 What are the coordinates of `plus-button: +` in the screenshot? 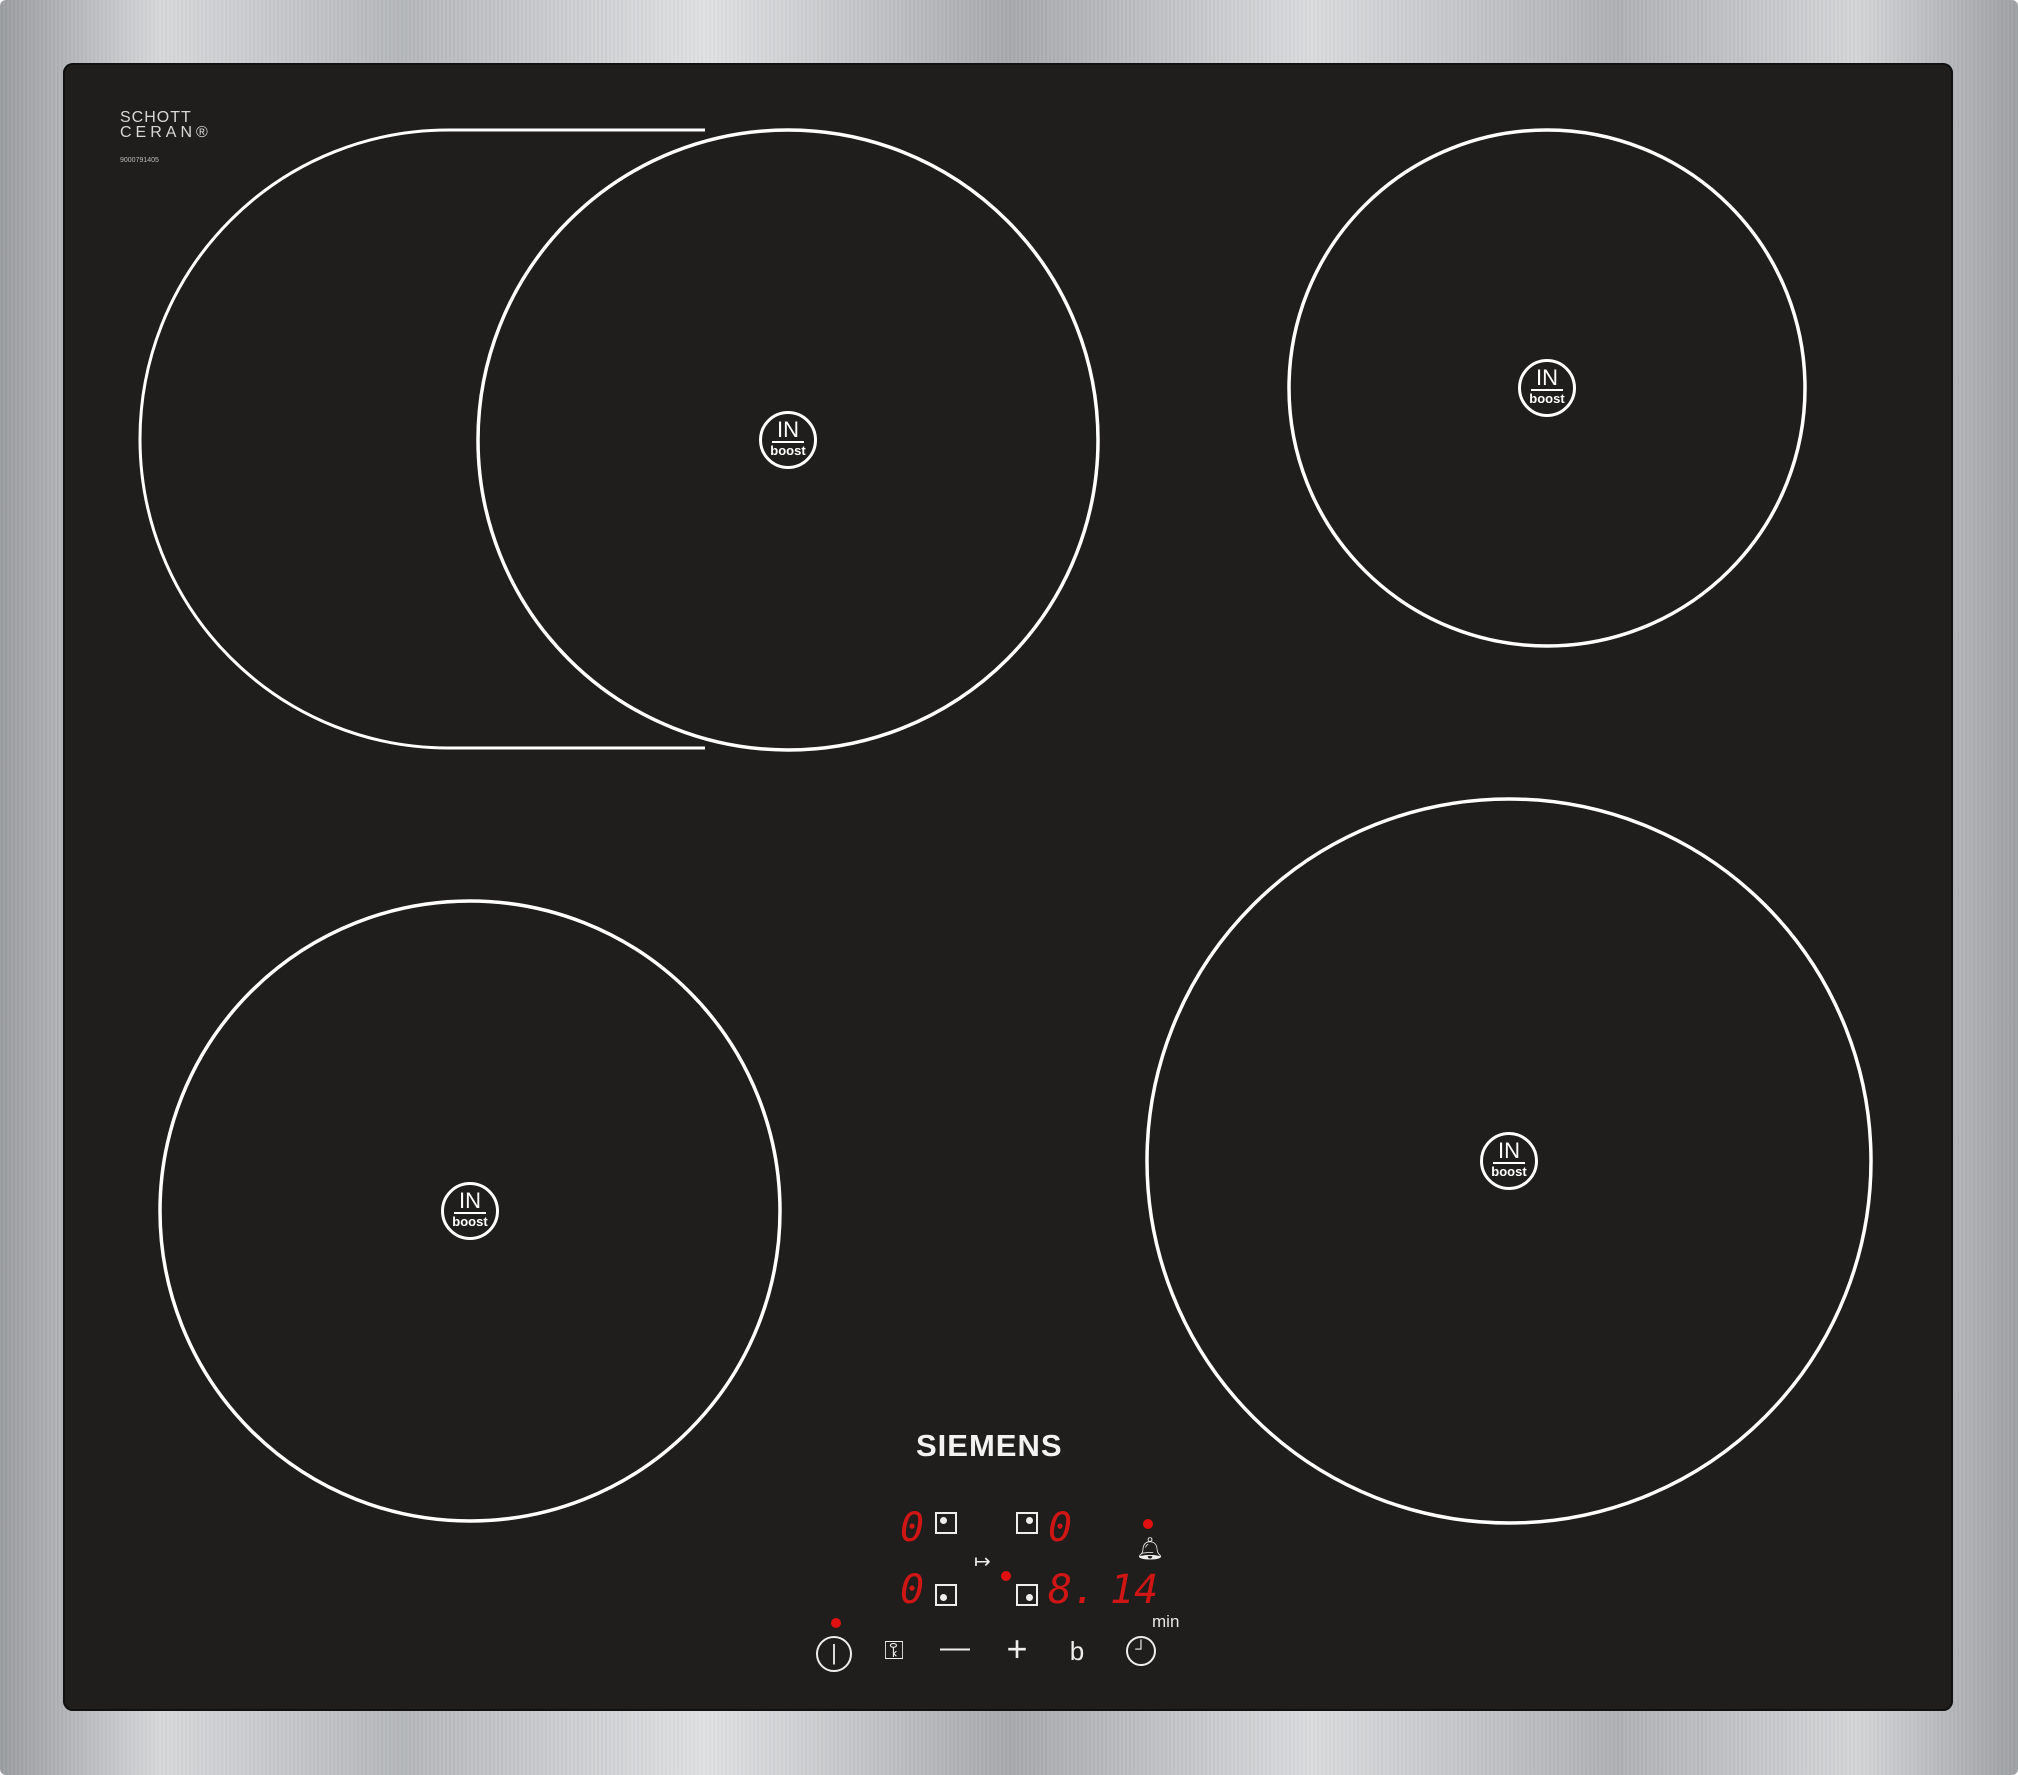 It's located at (1017, 1649).